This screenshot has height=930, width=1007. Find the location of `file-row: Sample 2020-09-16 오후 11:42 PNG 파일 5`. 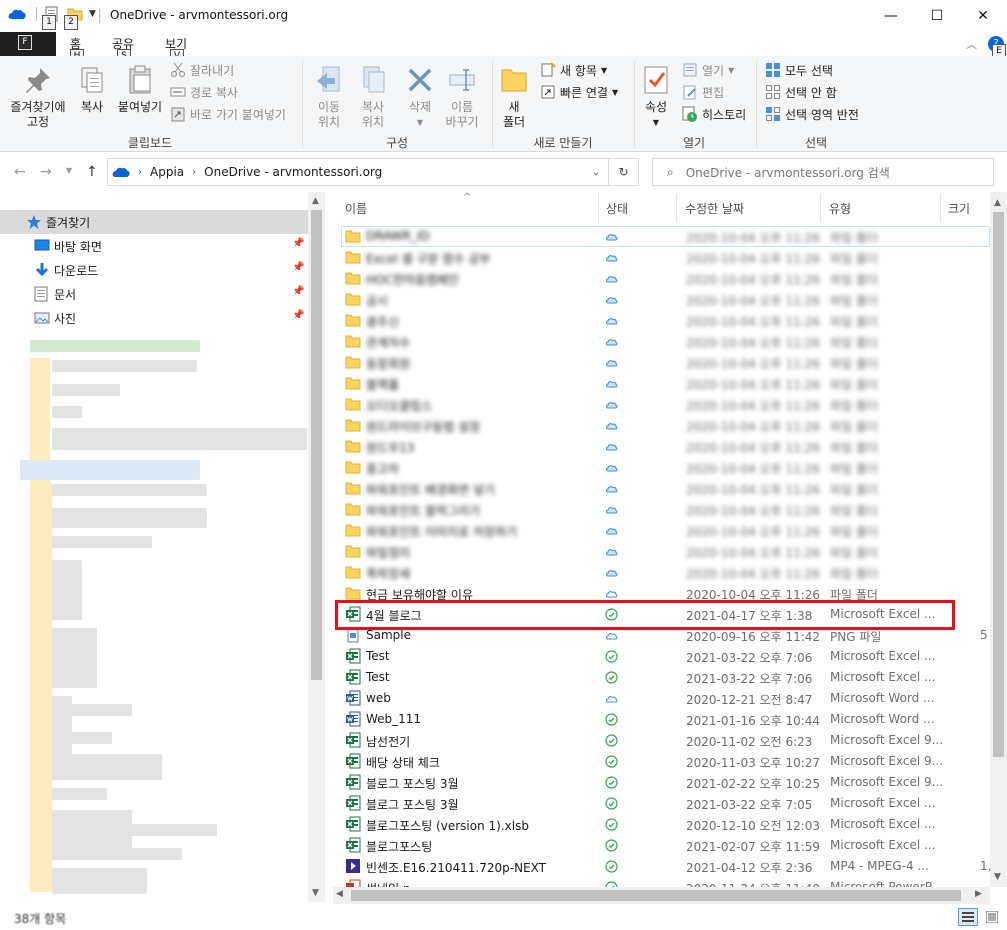

file-row: Sample 2020-09-16 오후 11:42 PNG 파일 5 is located at coordinates (661, 635).